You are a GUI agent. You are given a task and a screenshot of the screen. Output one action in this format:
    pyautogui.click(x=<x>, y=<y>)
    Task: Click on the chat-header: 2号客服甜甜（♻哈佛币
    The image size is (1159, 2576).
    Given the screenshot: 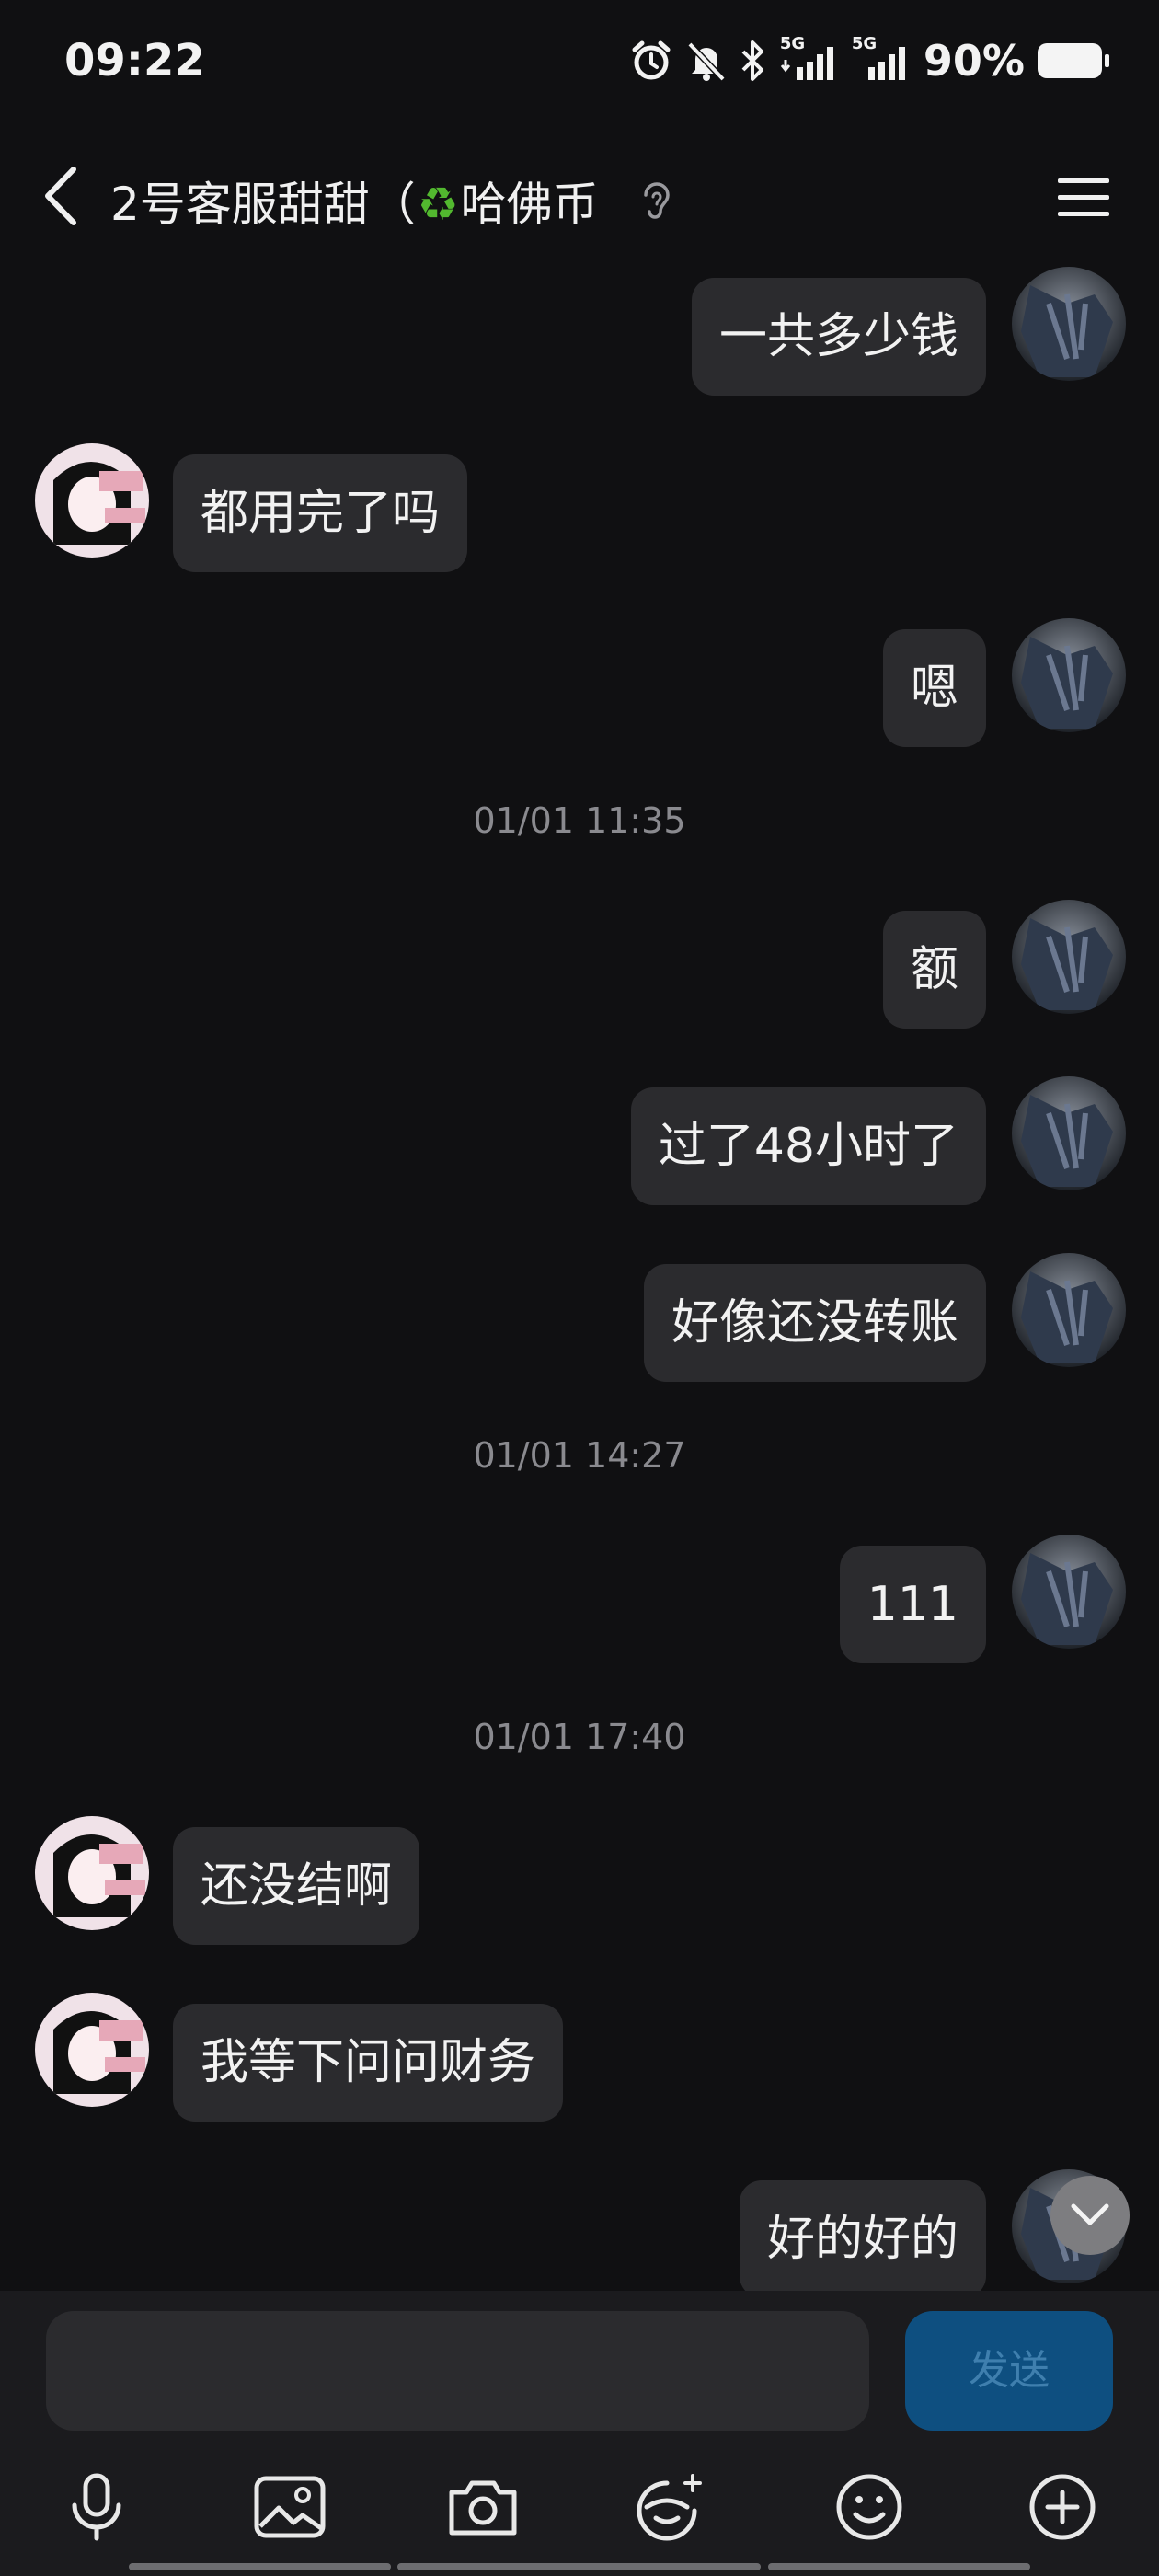 What is the action you would take?
    pyautogui.click(x=579, y=197)
    